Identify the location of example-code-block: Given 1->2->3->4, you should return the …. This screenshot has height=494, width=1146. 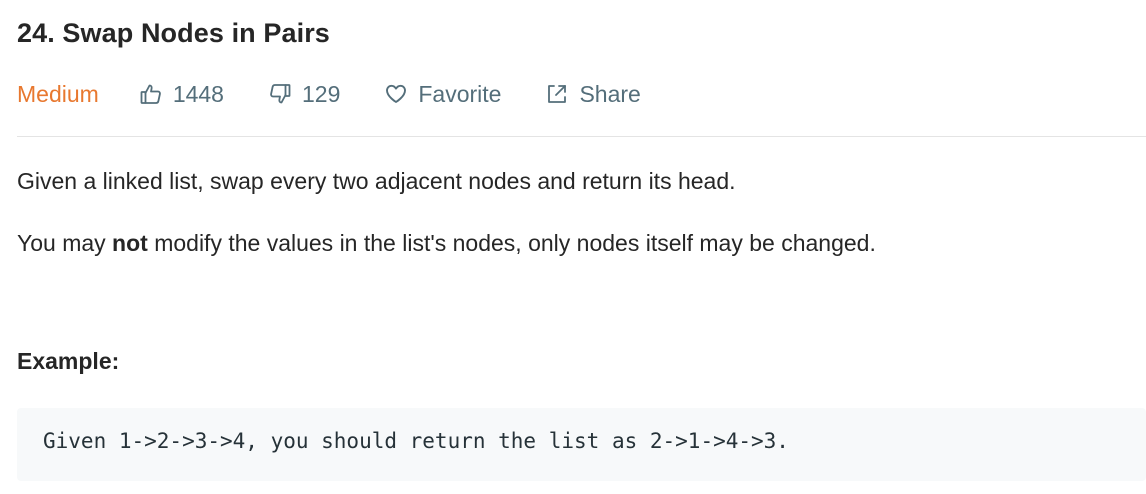
(581, 444).